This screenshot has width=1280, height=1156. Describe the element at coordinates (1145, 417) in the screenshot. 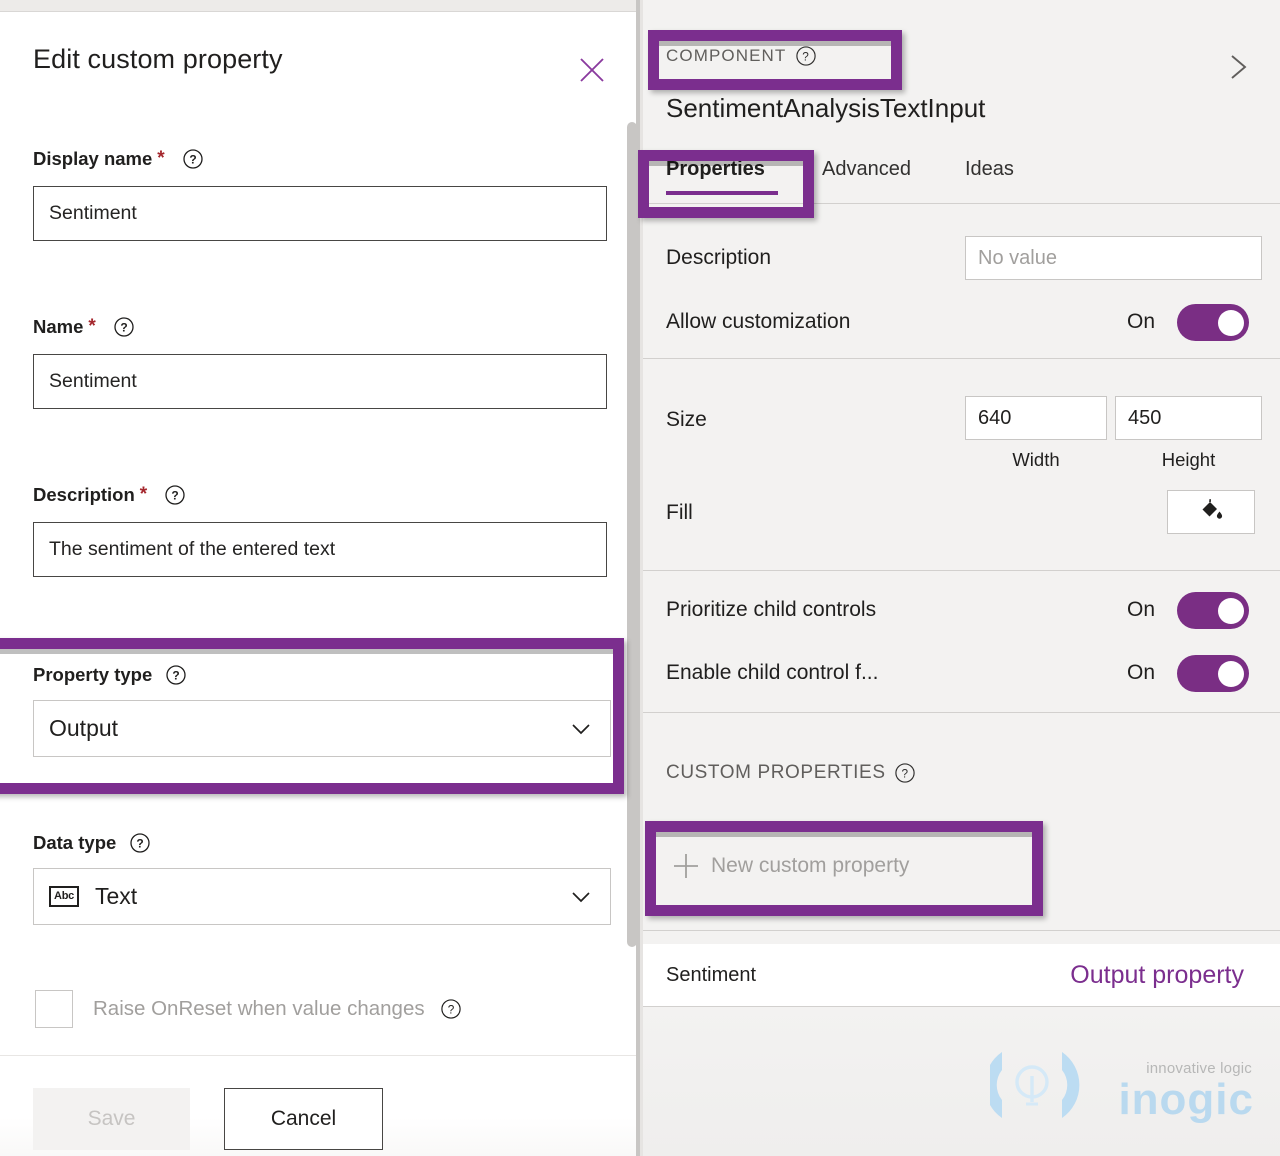

I see `size-height-value: 450` at that location.